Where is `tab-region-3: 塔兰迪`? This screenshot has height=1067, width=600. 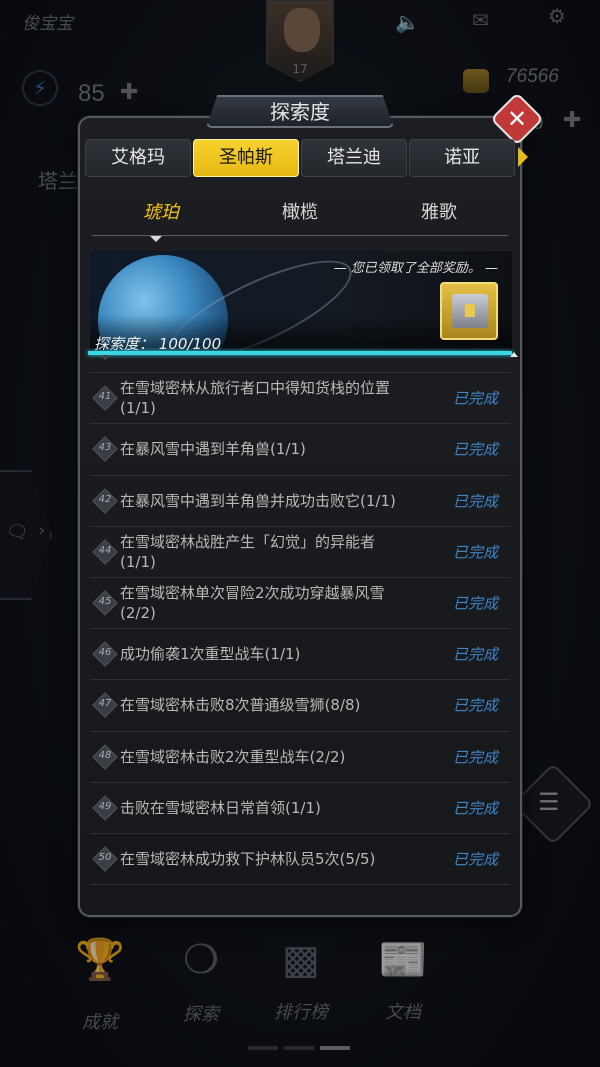 tab-region-3: 塔兰迪 is located at coordinates (354, 158).